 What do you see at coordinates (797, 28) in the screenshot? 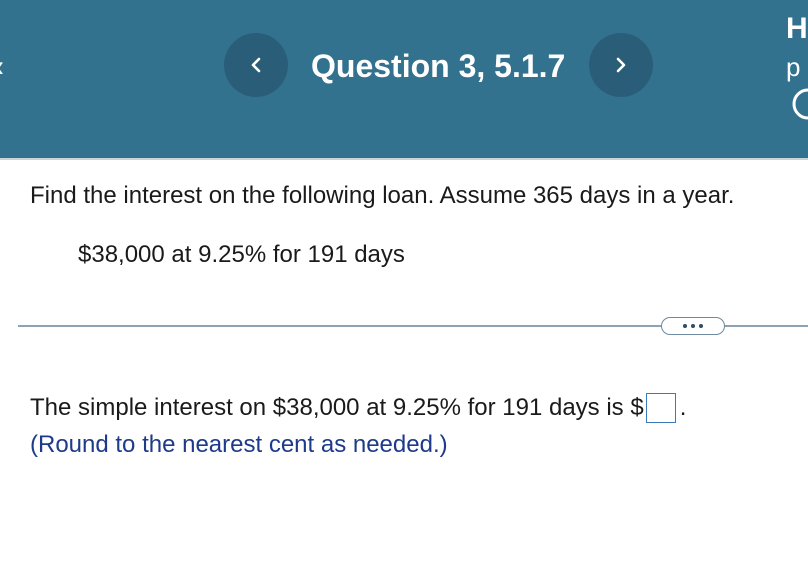
I see `header-right-letter: H` at bounding box center [797, 28].